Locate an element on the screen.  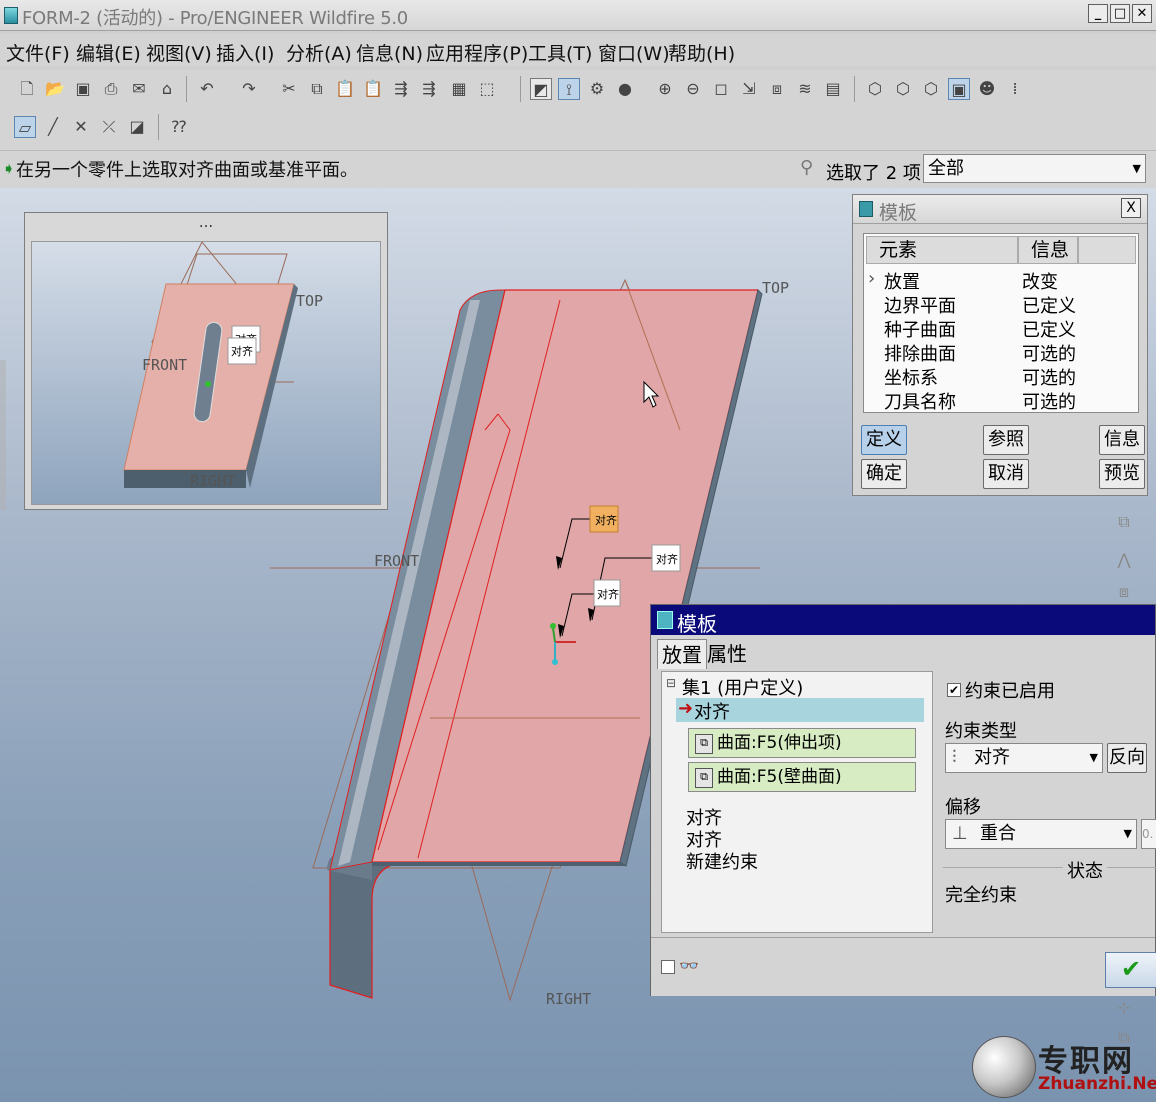
preview-button: 预览 is located at coordinates (1122, 474).